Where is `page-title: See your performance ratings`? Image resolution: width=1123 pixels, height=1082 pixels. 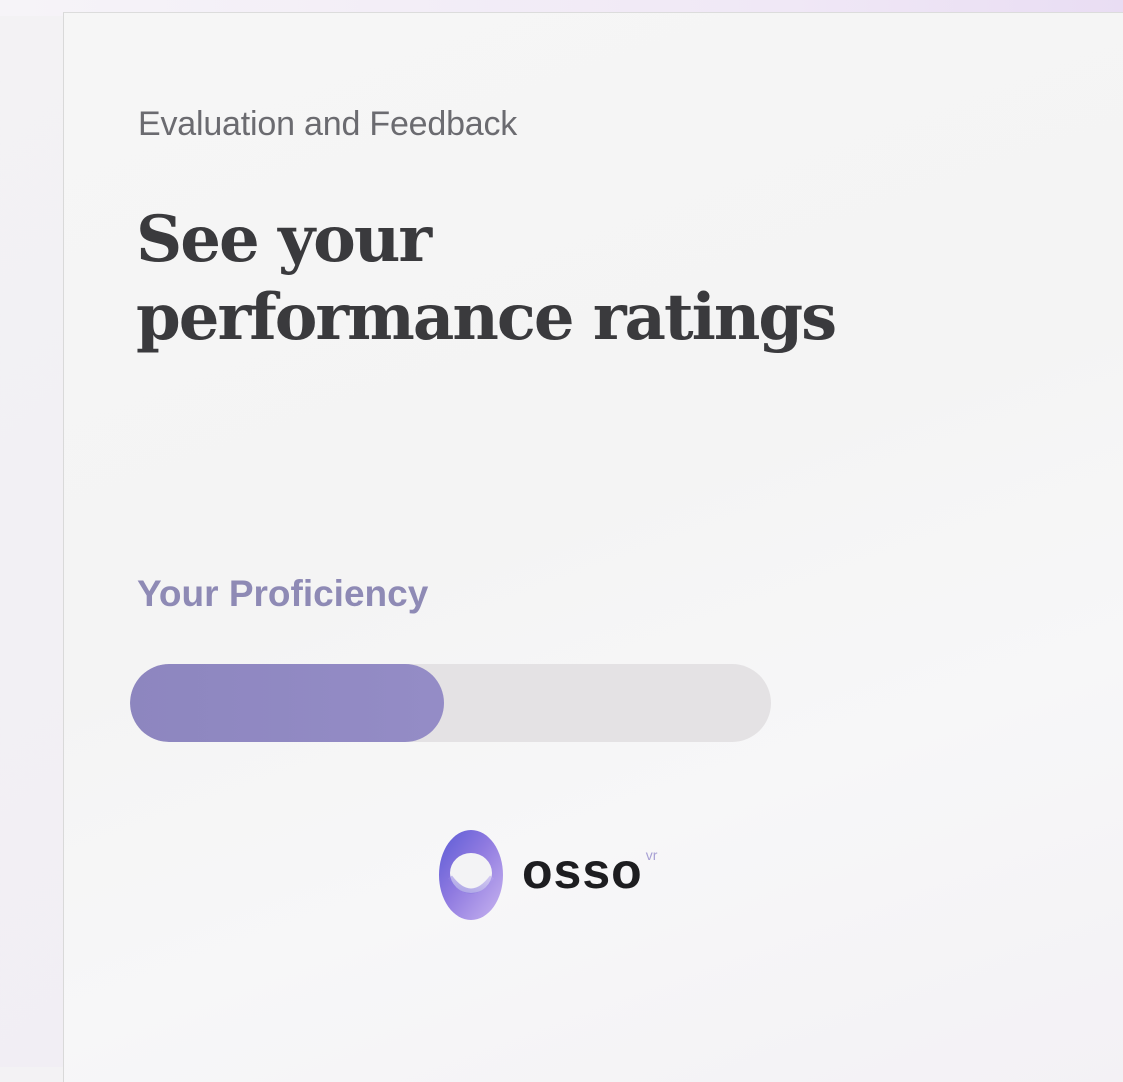 page-title: See your performance ratings is located at coordinates (566, 279).